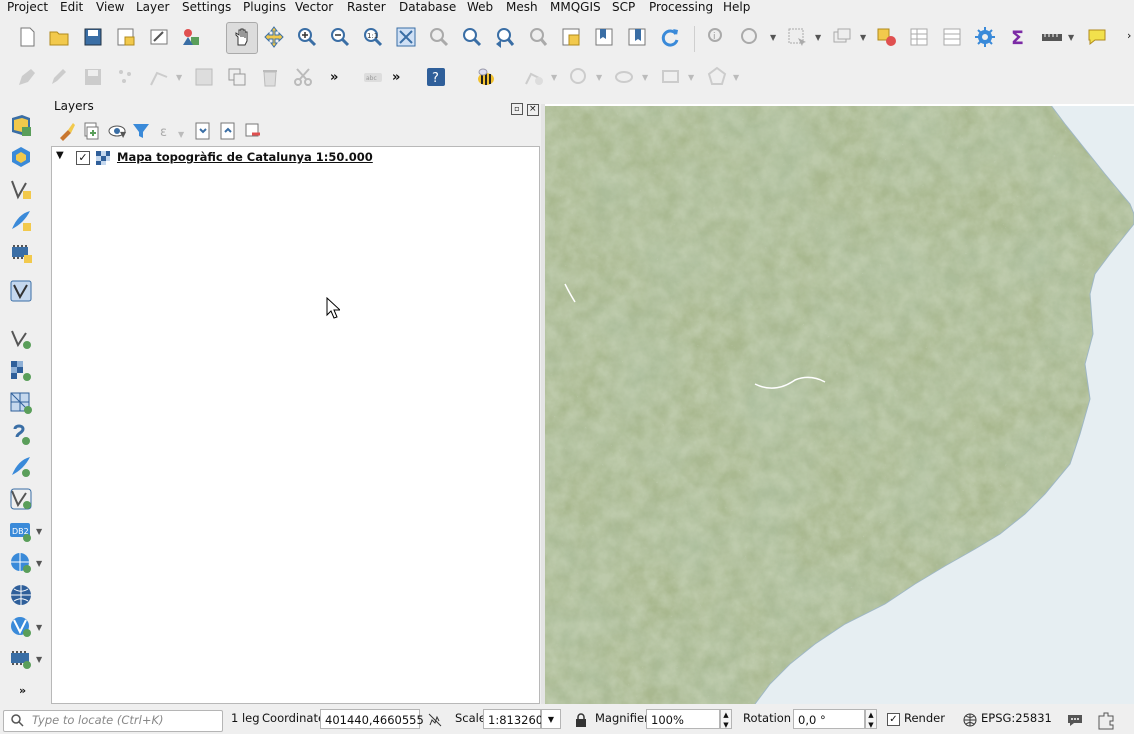  I want to click on float-panel-icon: ▫, so click(517, 109).